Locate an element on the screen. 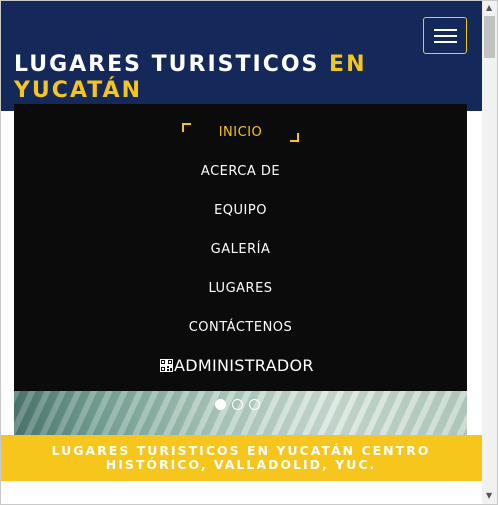  nav-item-administrador: ADMINISTRADOR is located at coordinates (237, 365).